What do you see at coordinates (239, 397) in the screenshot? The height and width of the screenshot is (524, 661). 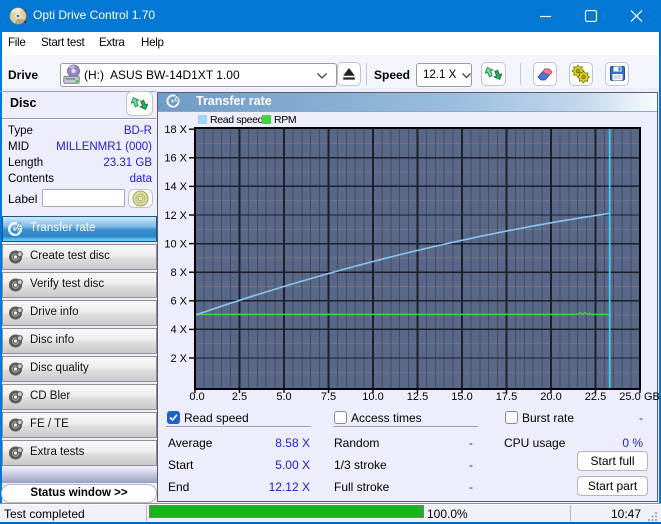 I see `svg-text: 2.5` at bounding box center [239, 397].